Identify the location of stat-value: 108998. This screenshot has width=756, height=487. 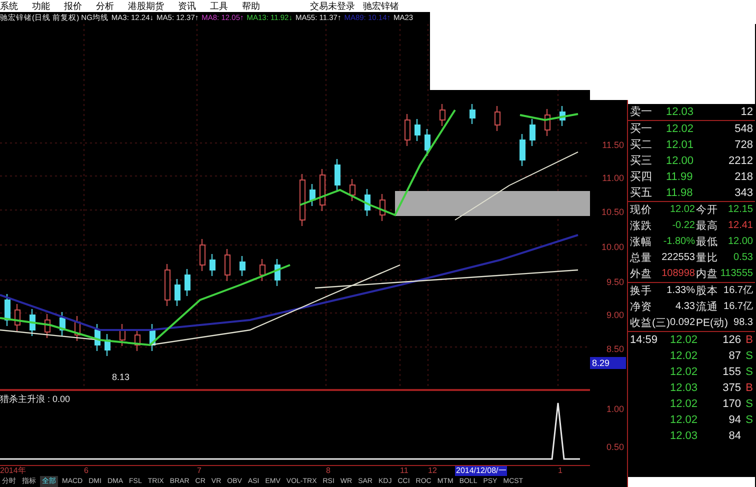
(677, 274).